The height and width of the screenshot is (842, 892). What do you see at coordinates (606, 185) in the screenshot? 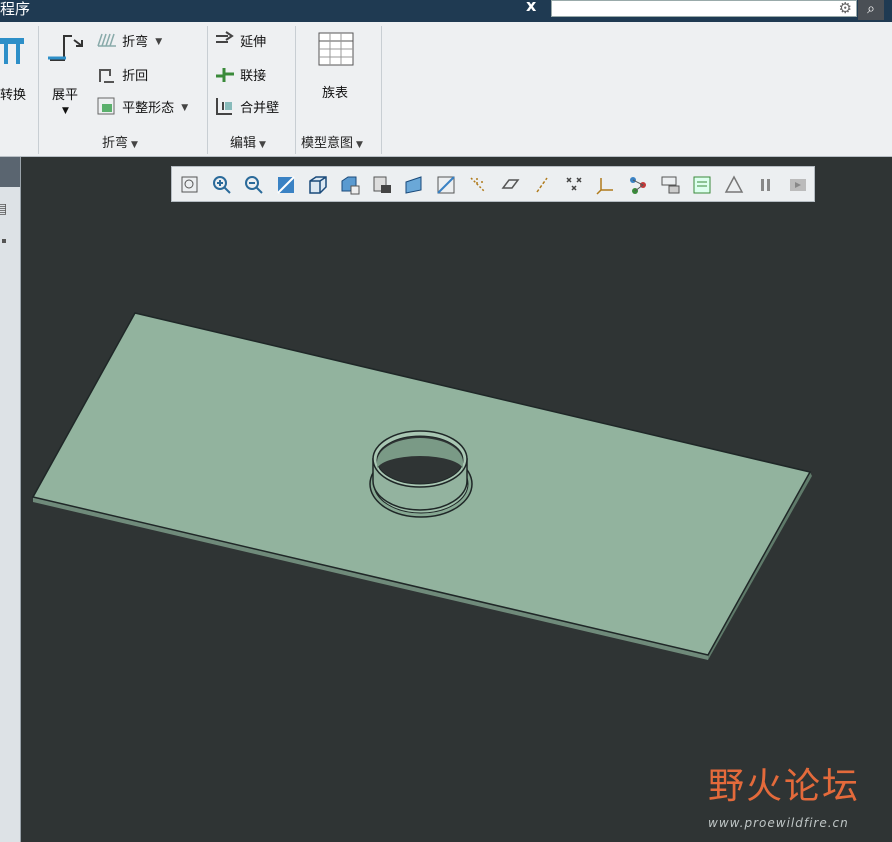
I see `csys-display-icon` at bounding box center [606, 185].